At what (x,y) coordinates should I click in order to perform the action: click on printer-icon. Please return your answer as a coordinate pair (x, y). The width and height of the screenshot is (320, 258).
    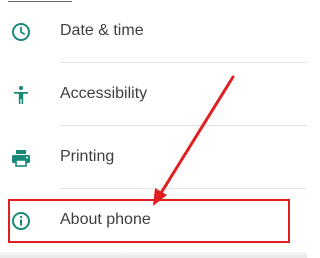
    Looking at the image, I should click on (21, 158).